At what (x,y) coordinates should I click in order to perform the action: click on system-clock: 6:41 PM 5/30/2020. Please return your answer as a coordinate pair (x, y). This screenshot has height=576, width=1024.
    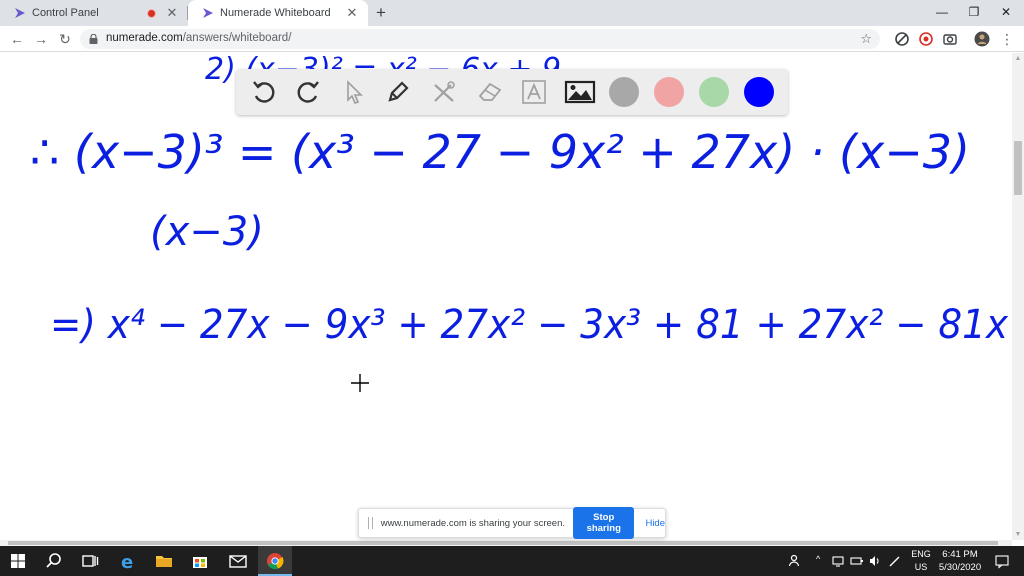
    Looking at the image, I should click on (960, 561).